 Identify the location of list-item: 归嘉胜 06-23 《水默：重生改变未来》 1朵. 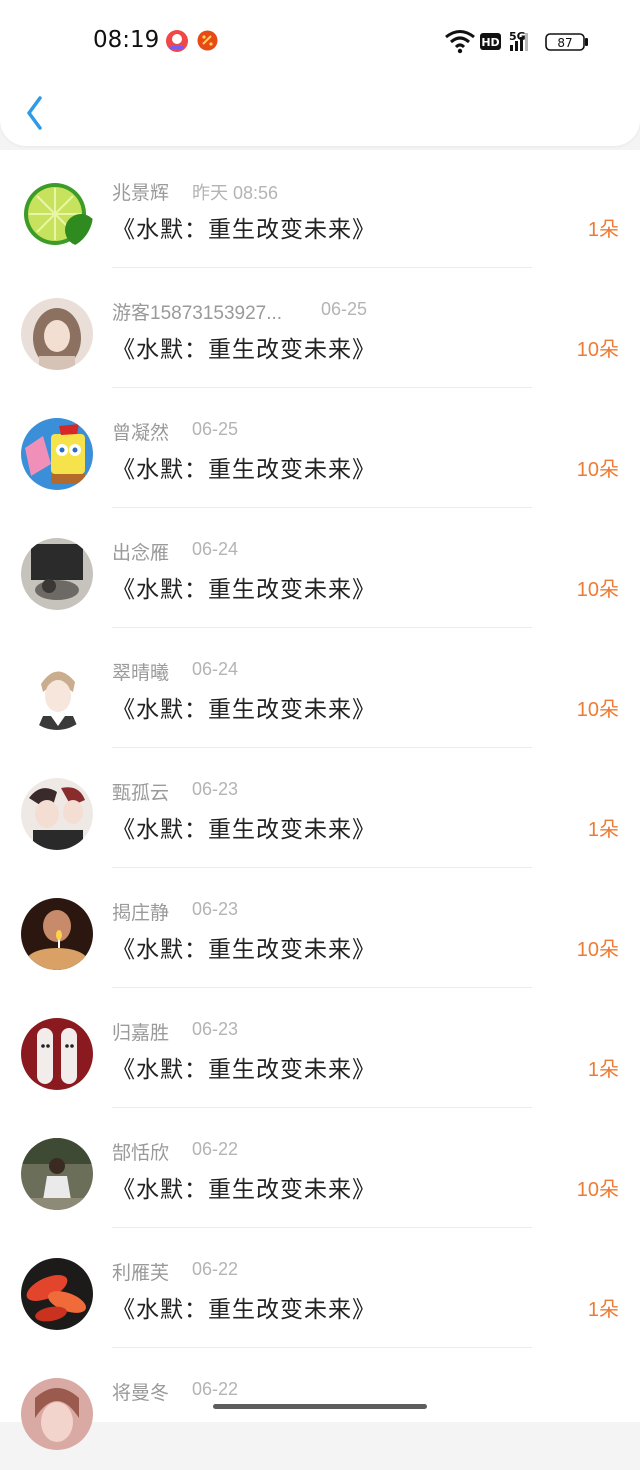
(320, 1050).